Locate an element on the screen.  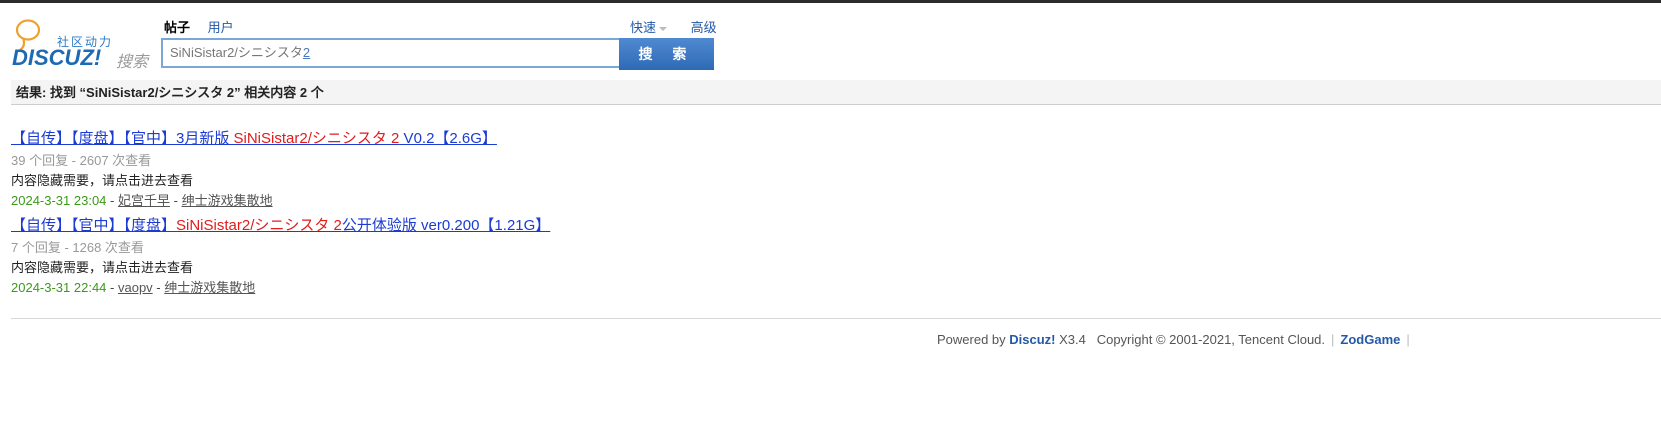
title-prefix: 【自传】【官中】【度盘】 is located at coordinates (94, 225).